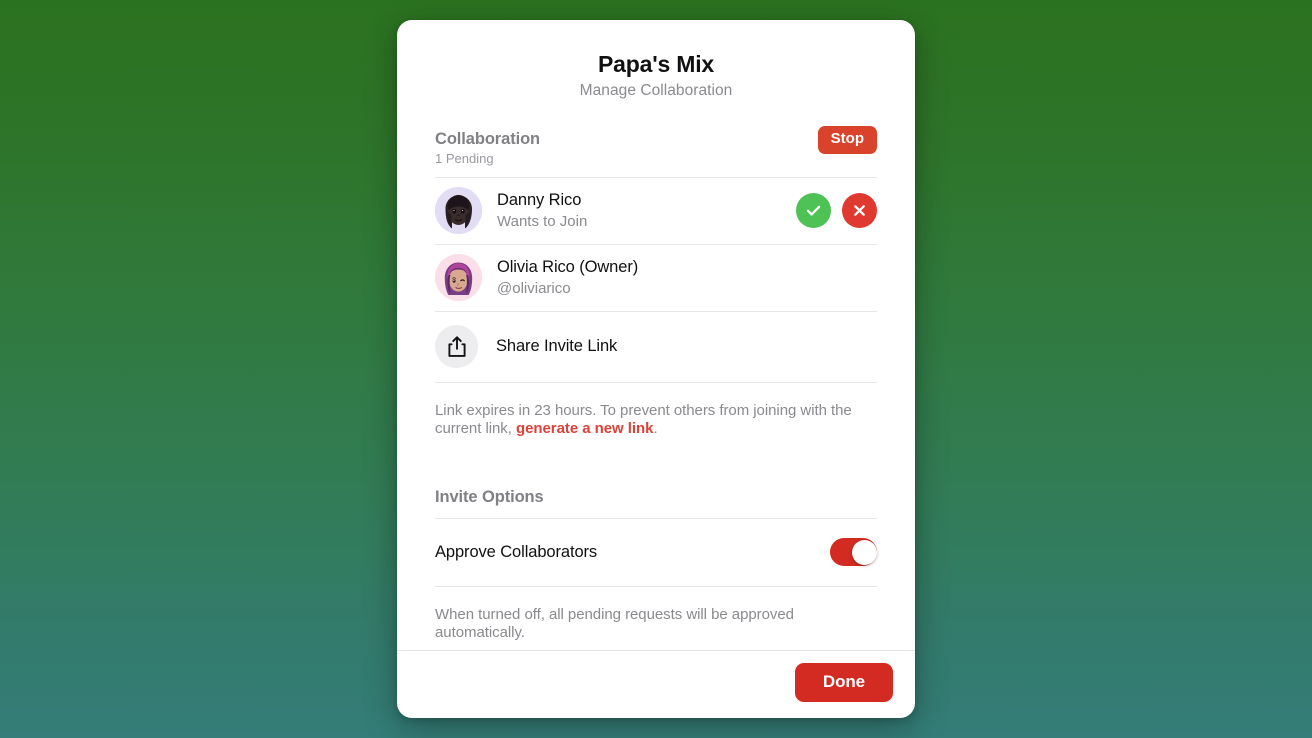 The image size is (1312, 738). I want to click on dialog-footer: Done, so click(656, 684).